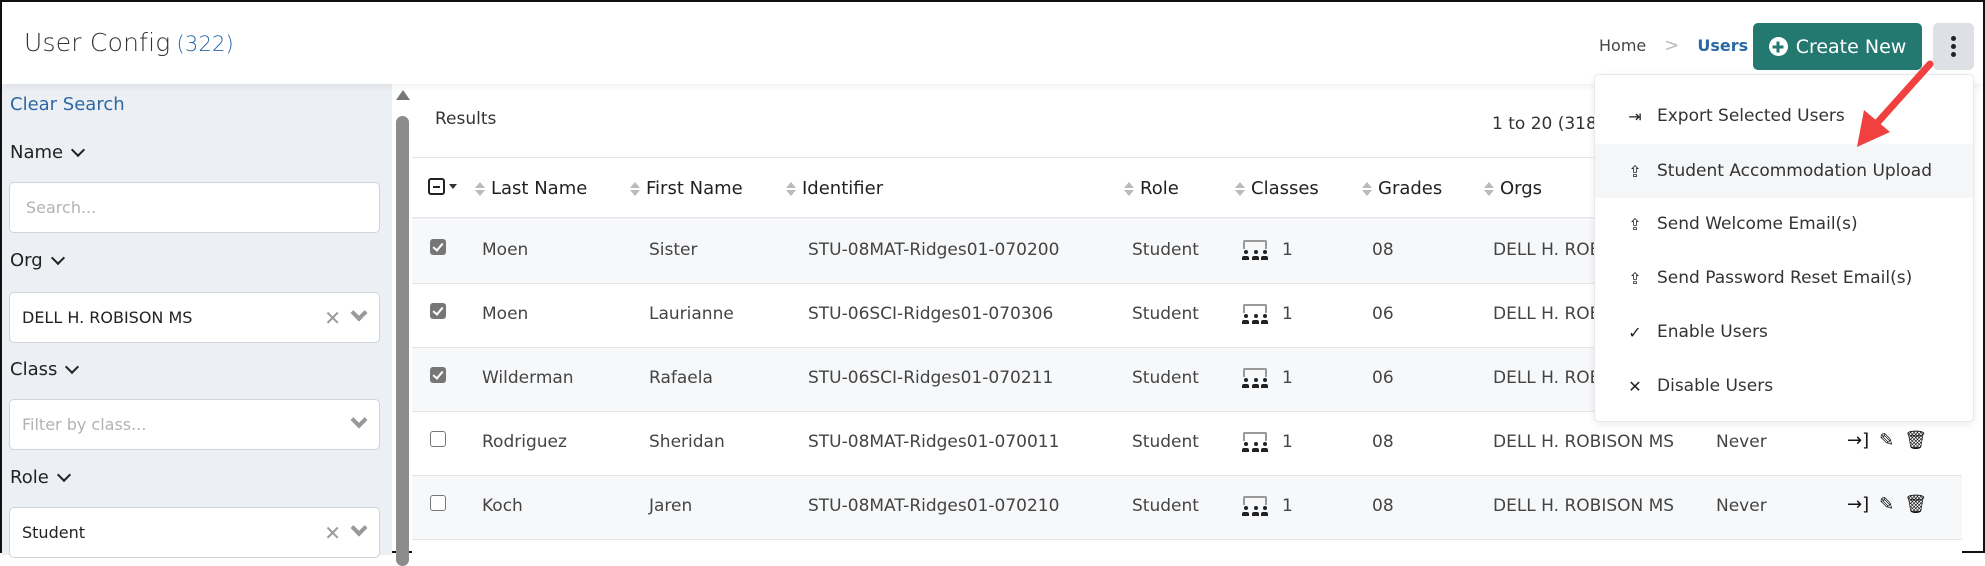 The height and width of the screenshot is (566, 1985). Describe the element at coordinates (934, 442) in the screenshot. I see `cell-identifier: STU-08MAT-Ridges01-070011` at that location.